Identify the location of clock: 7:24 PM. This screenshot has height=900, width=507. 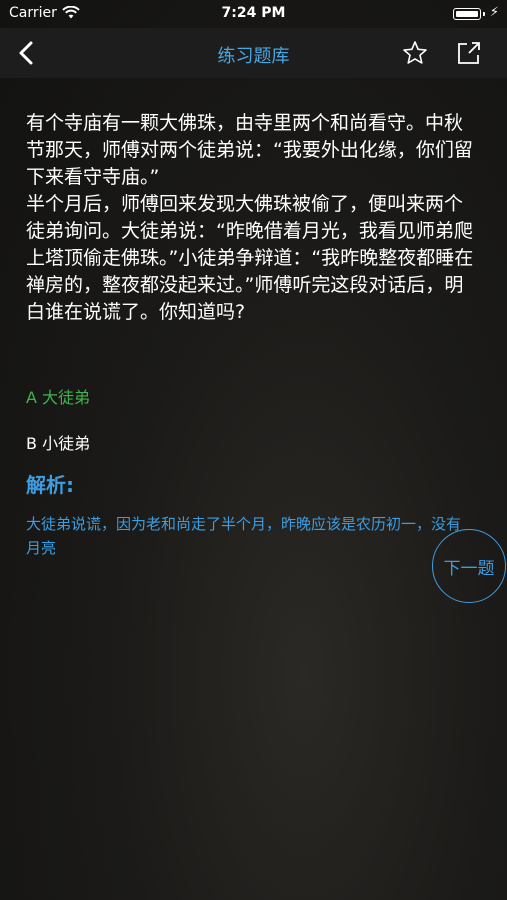
(253, 13).